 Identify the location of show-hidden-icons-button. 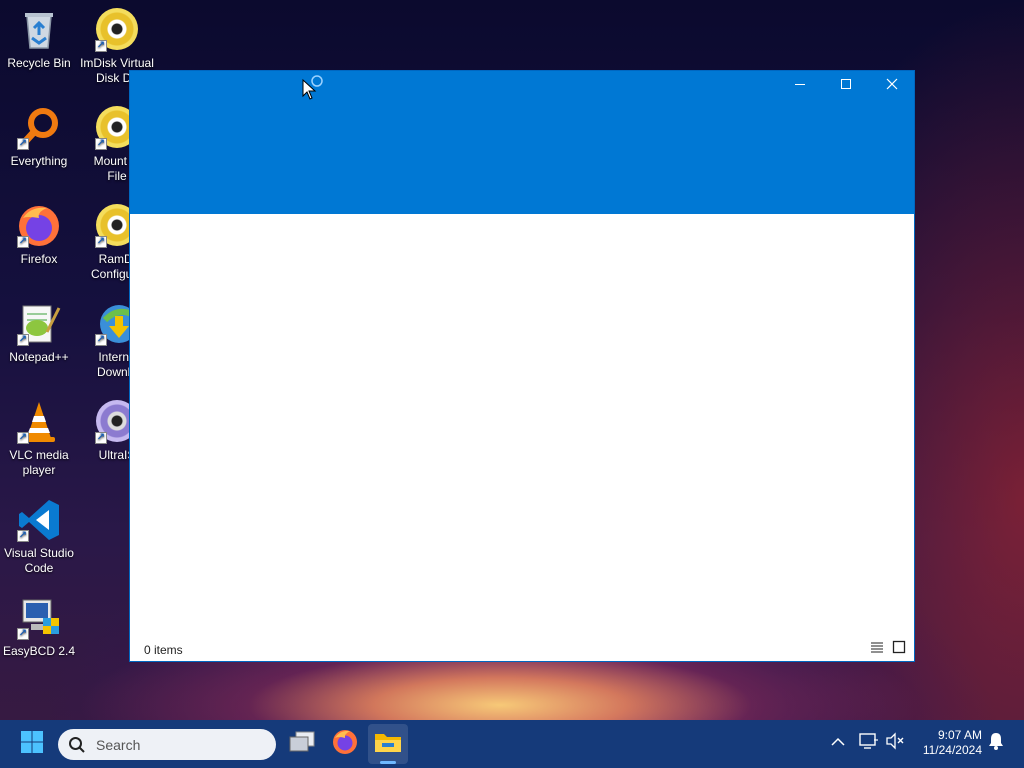
(838, 743).